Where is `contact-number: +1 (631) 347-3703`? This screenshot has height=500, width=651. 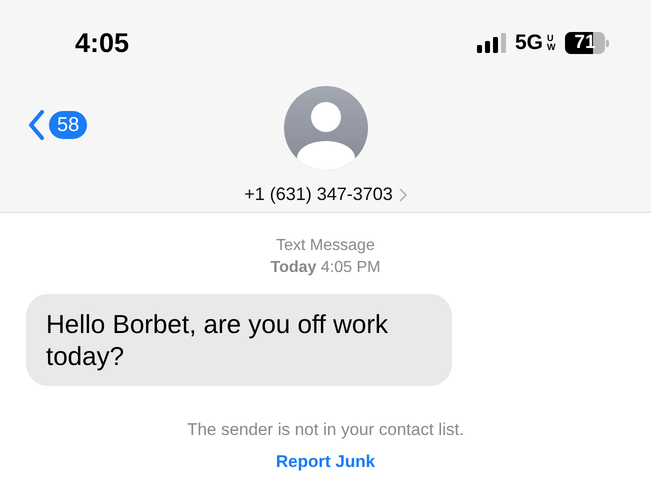 contact-number: +1 (631) 347-3703 is located at coordinates (325, 194).